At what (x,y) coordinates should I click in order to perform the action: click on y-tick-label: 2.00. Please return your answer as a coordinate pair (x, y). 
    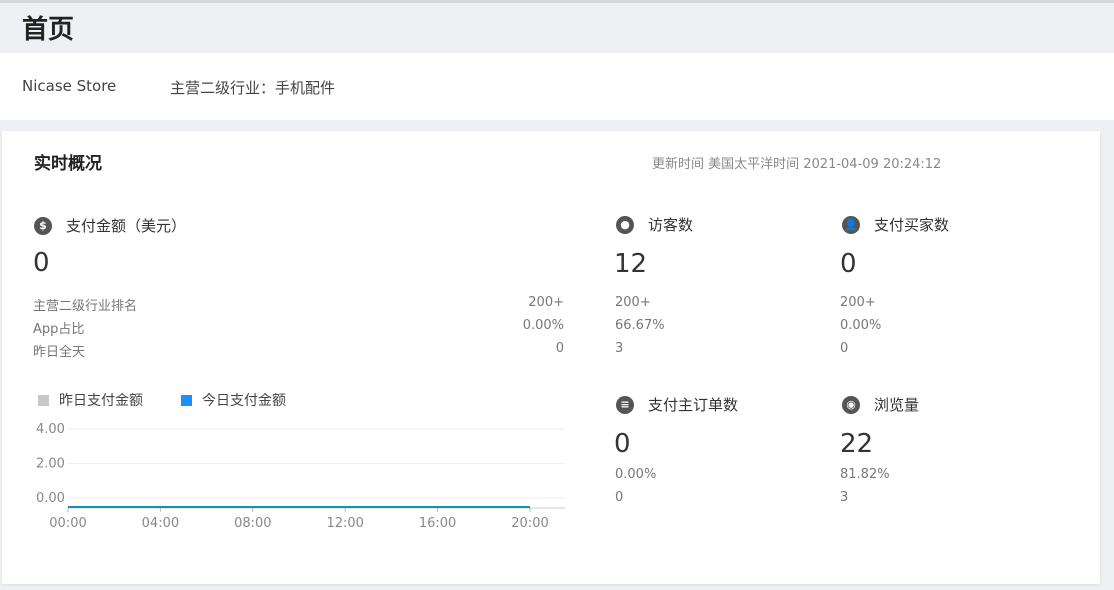
    Looking at the image, I should click on (50, 464).